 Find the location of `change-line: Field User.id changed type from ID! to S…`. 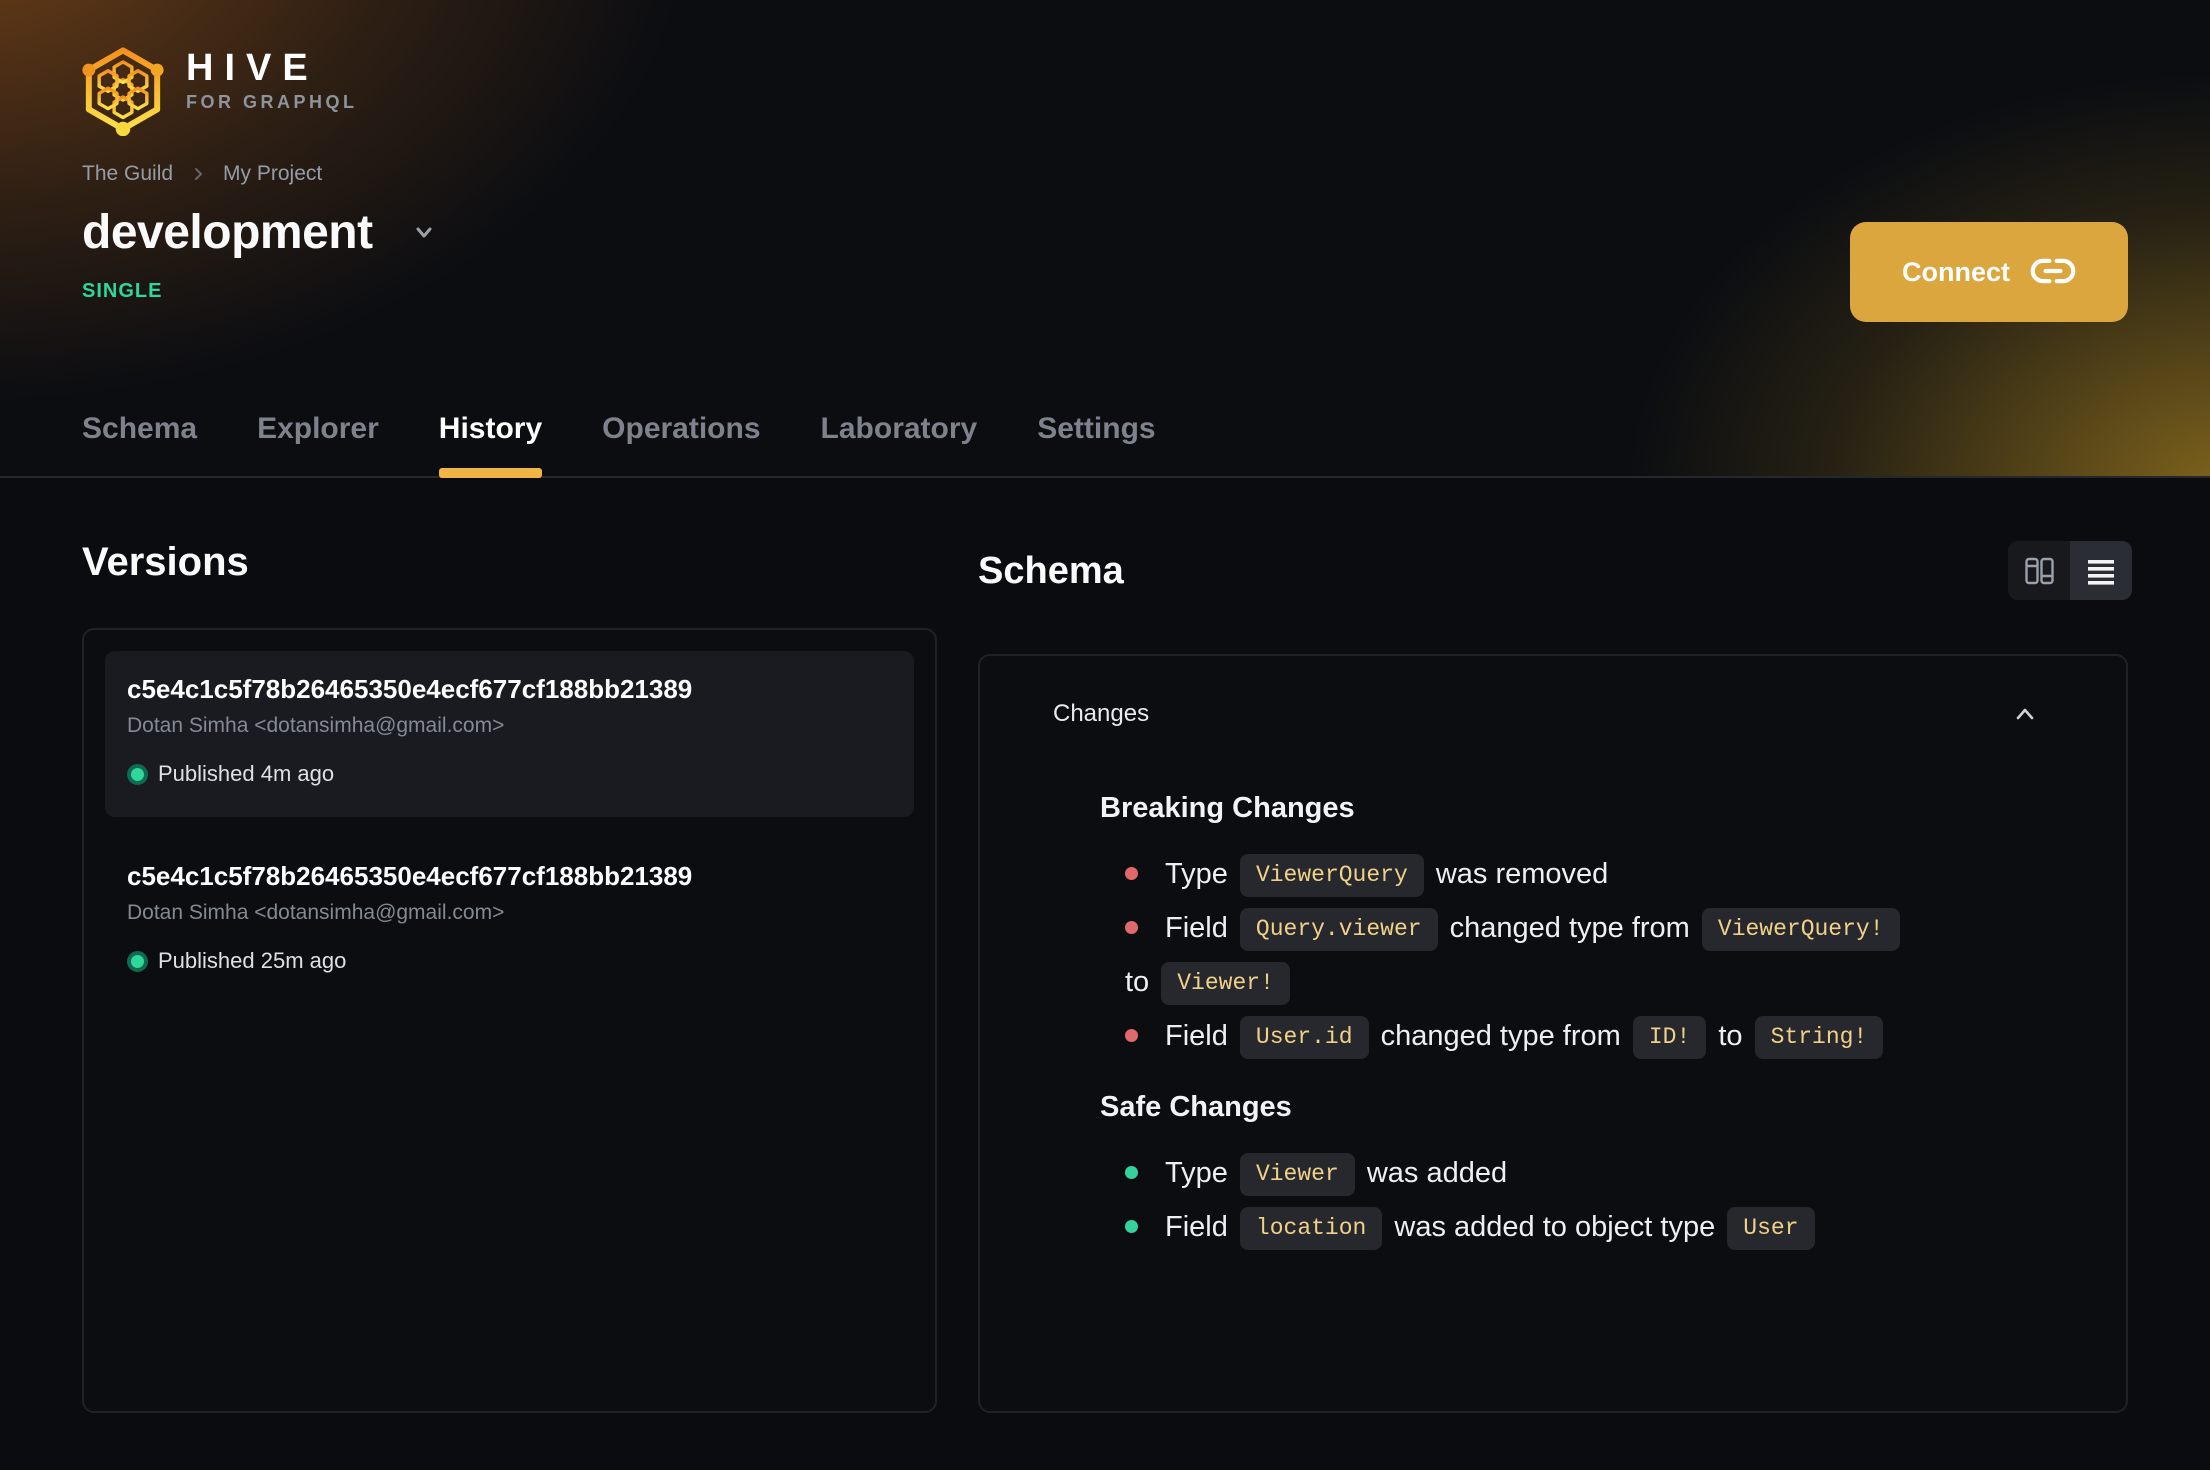

change-line: Field User.id changed type from ID! to S… is located at coordinates (1578, 1036).